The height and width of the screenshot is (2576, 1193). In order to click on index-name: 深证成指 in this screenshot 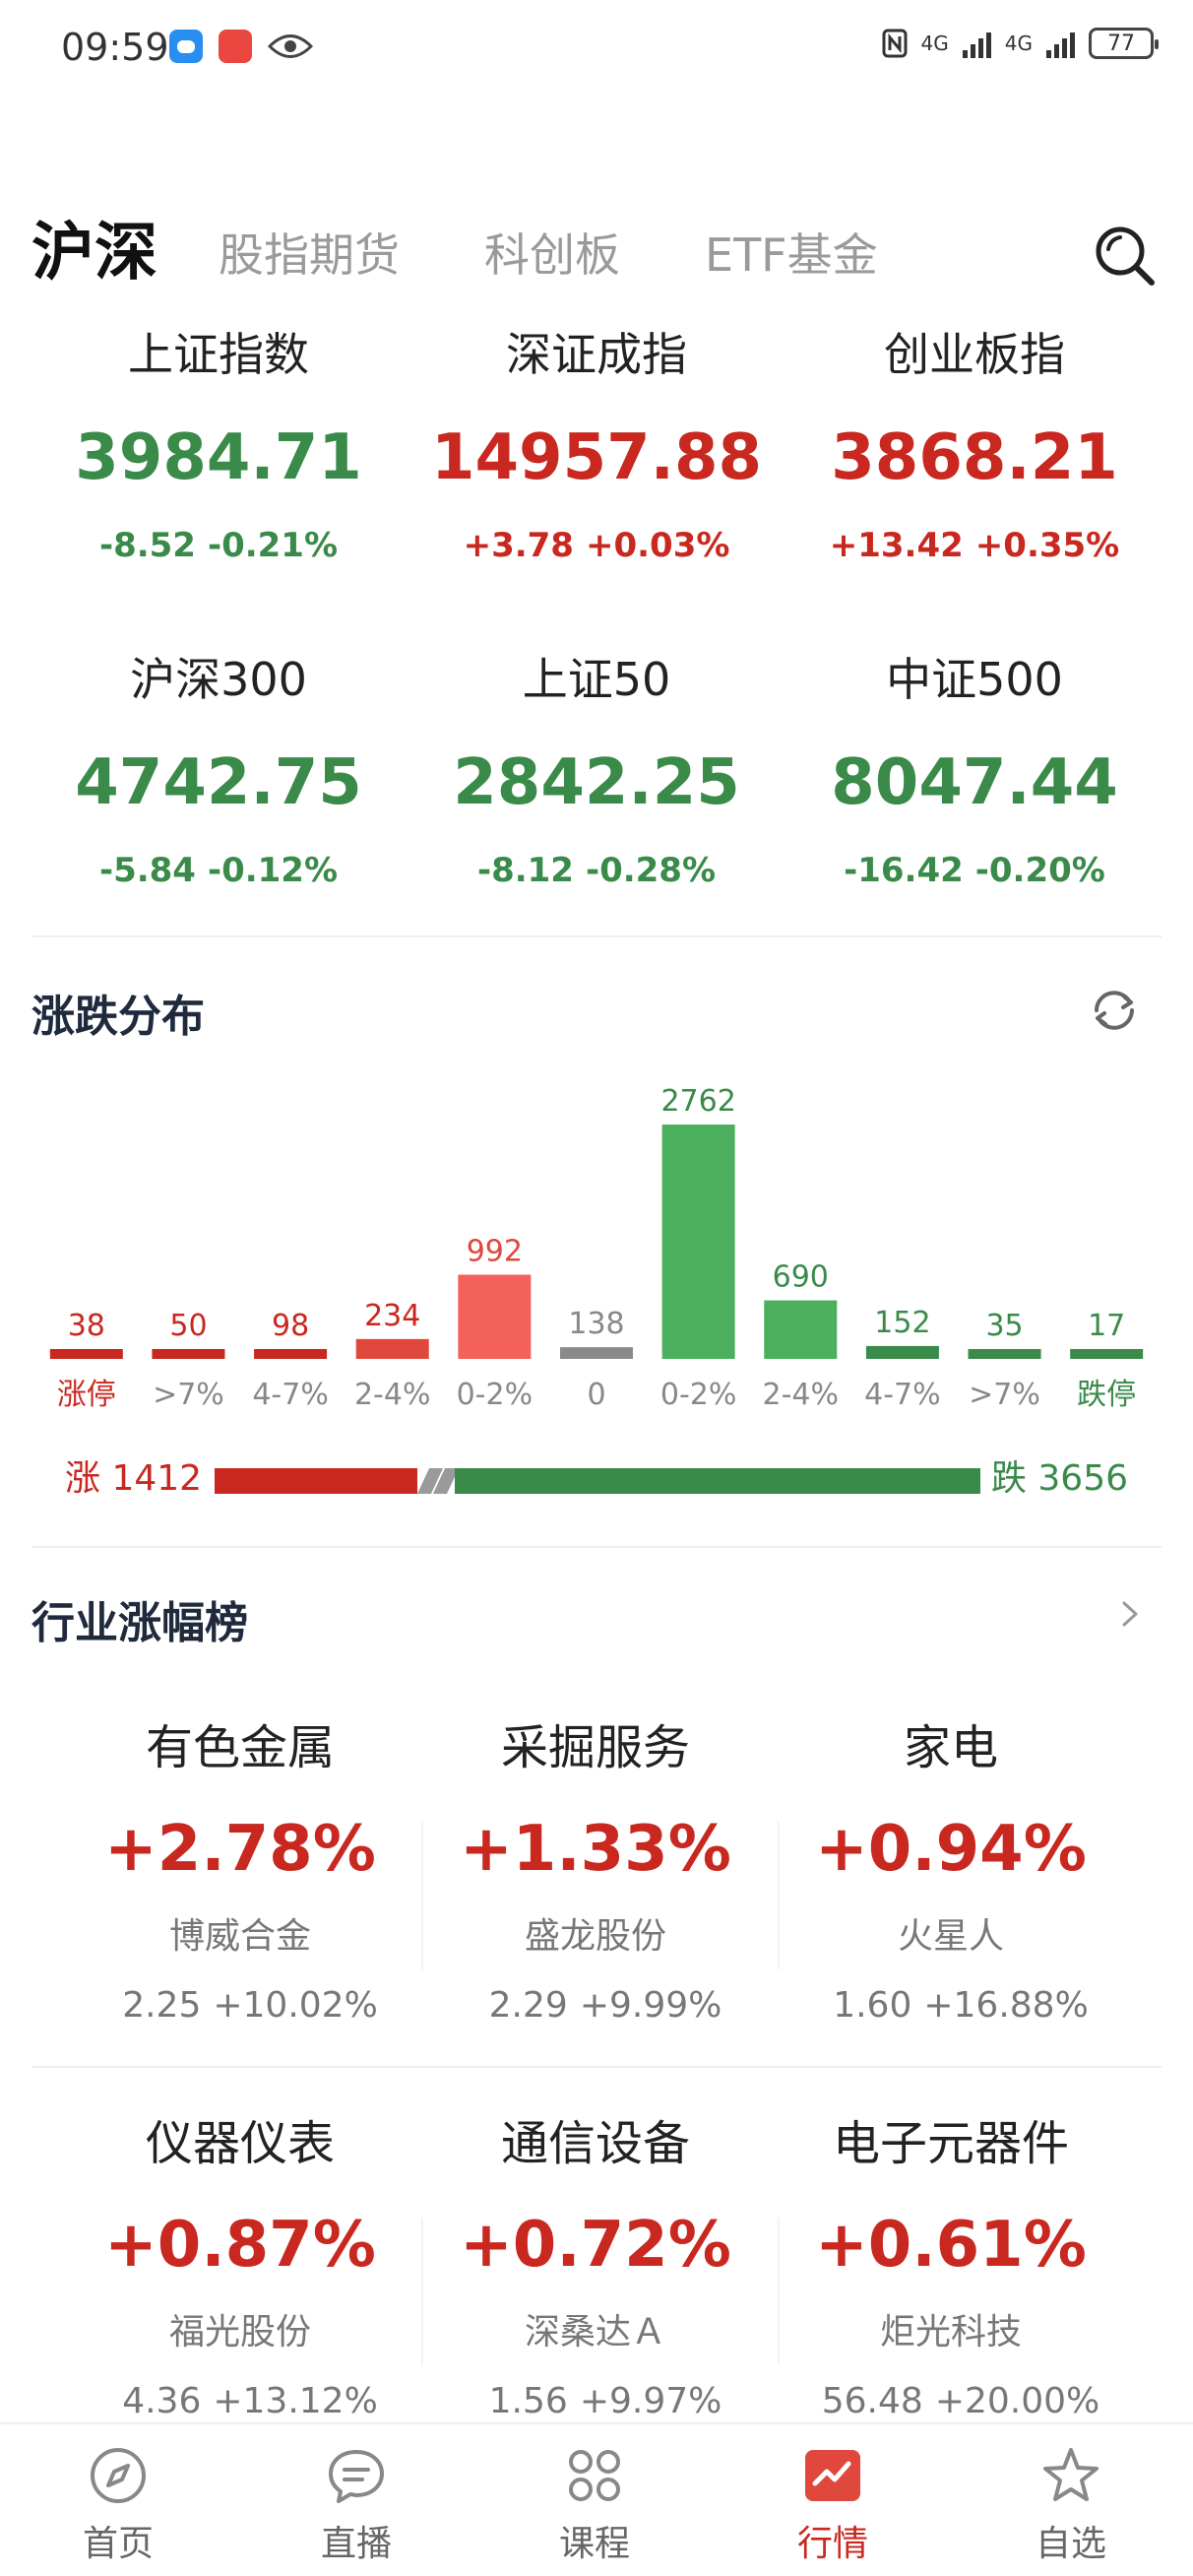, I will do `click(596, 354)`.